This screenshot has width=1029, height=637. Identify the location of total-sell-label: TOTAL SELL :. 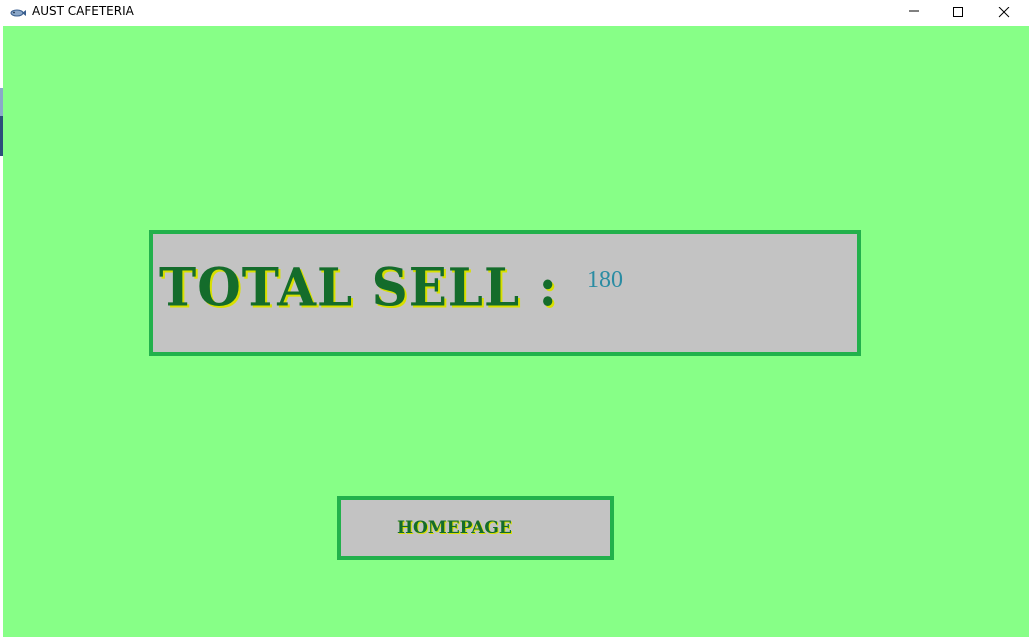
(358, 287).